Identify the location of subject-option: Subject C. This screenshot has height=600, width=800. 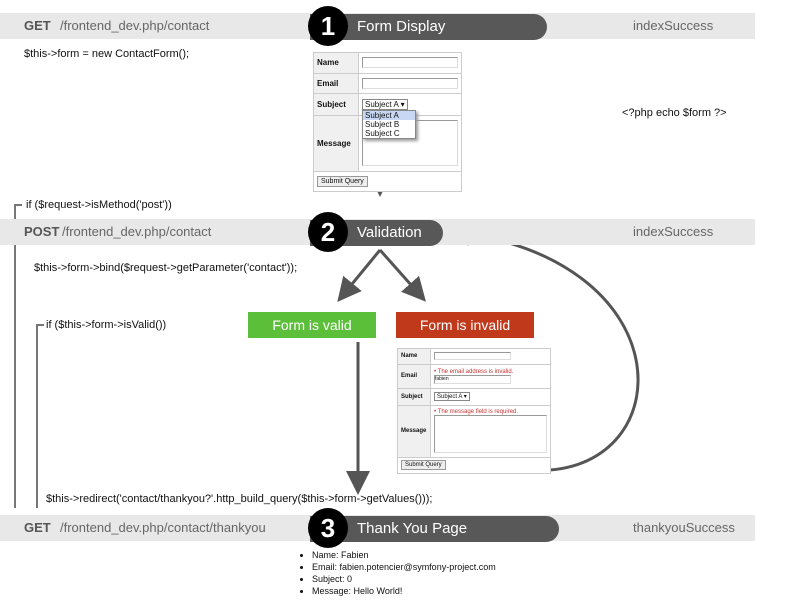
(389, 133).